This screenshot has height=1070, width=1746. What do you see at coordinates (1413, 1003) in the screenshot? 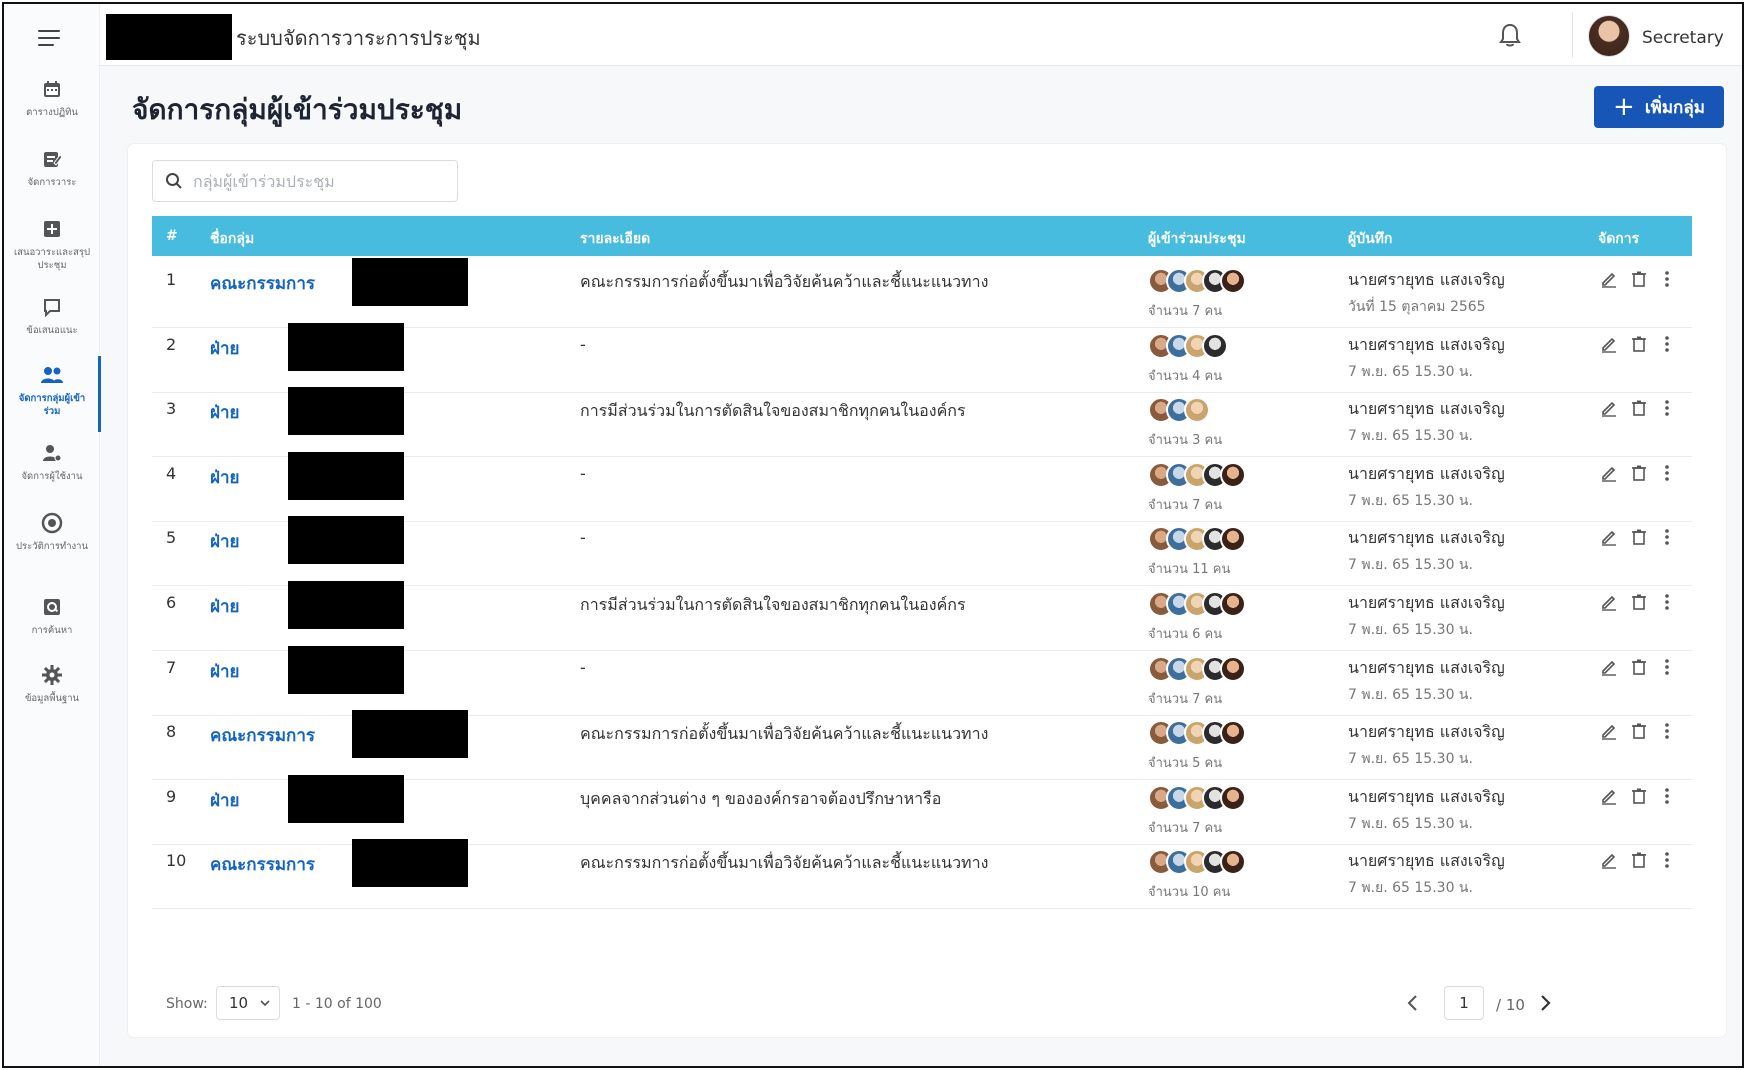
I see `chevron-left-icon` at bounding box center [1413, 1003].